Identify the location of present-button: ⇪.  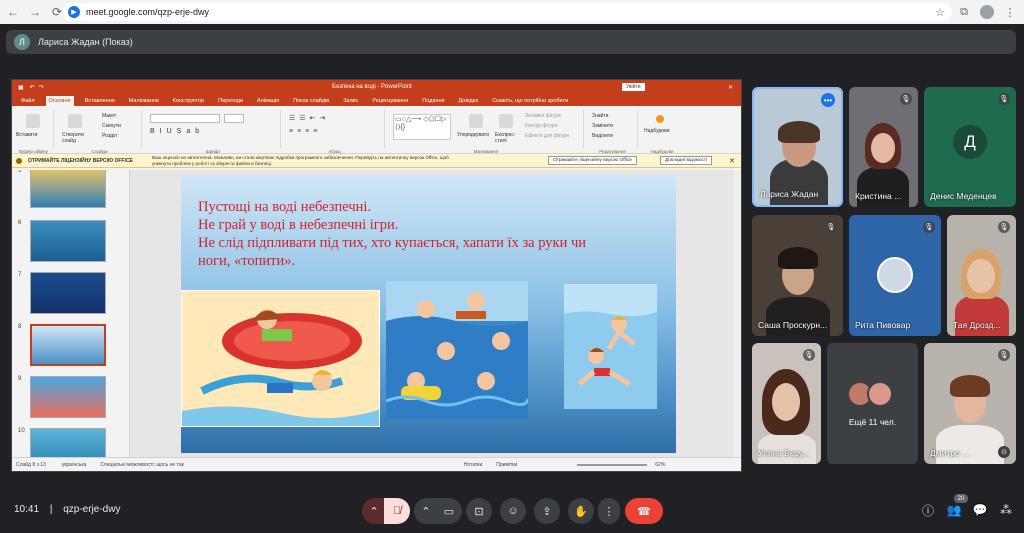
(547, 511).